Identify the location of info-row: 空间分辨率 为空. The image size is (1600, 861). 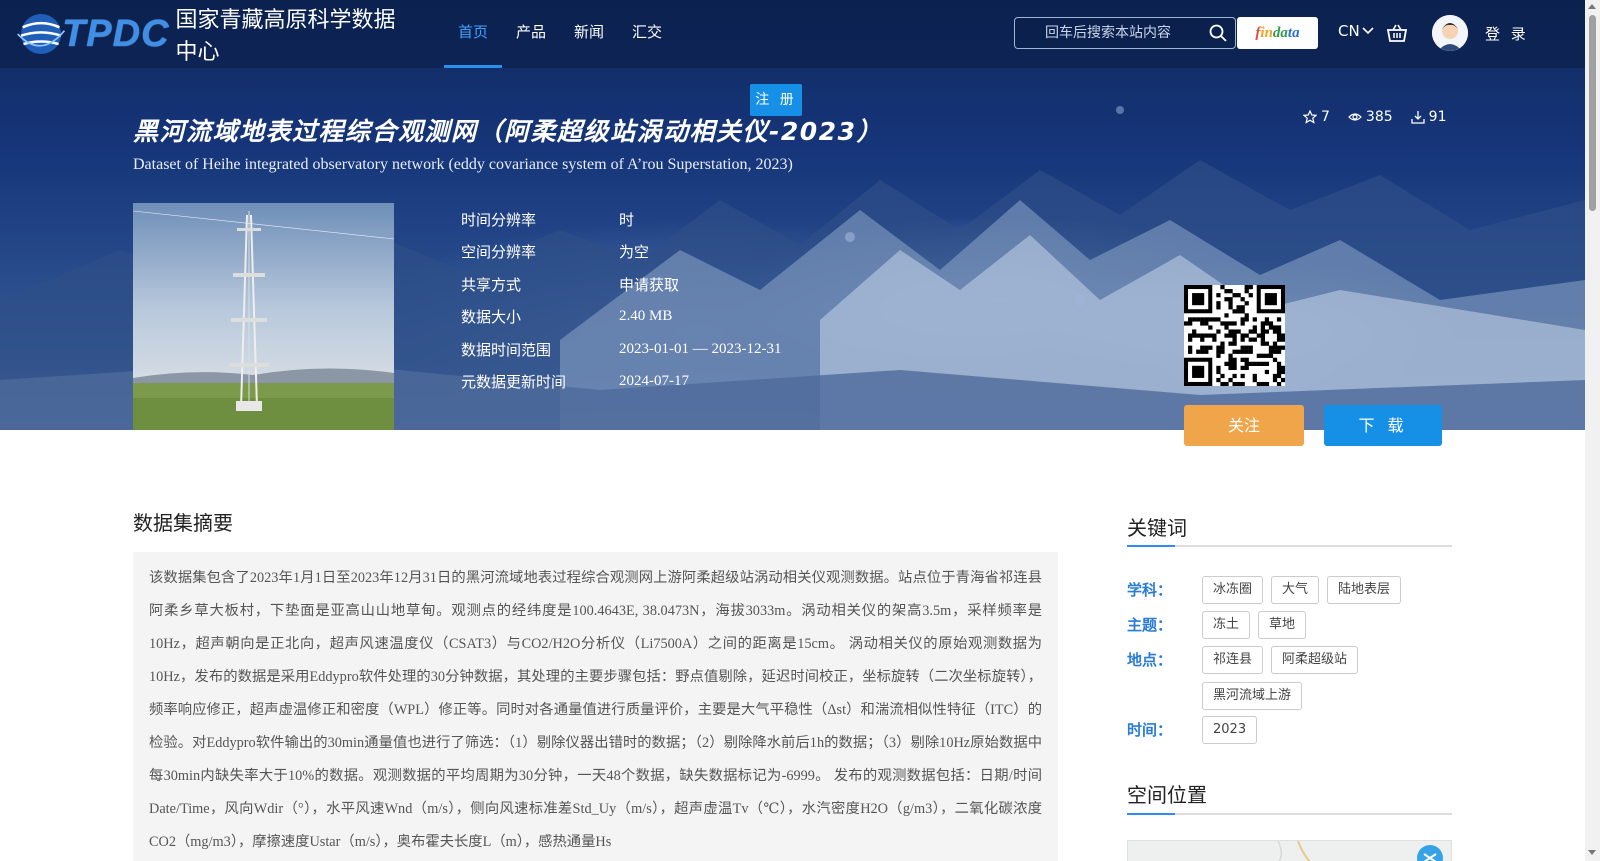
(621, 252).